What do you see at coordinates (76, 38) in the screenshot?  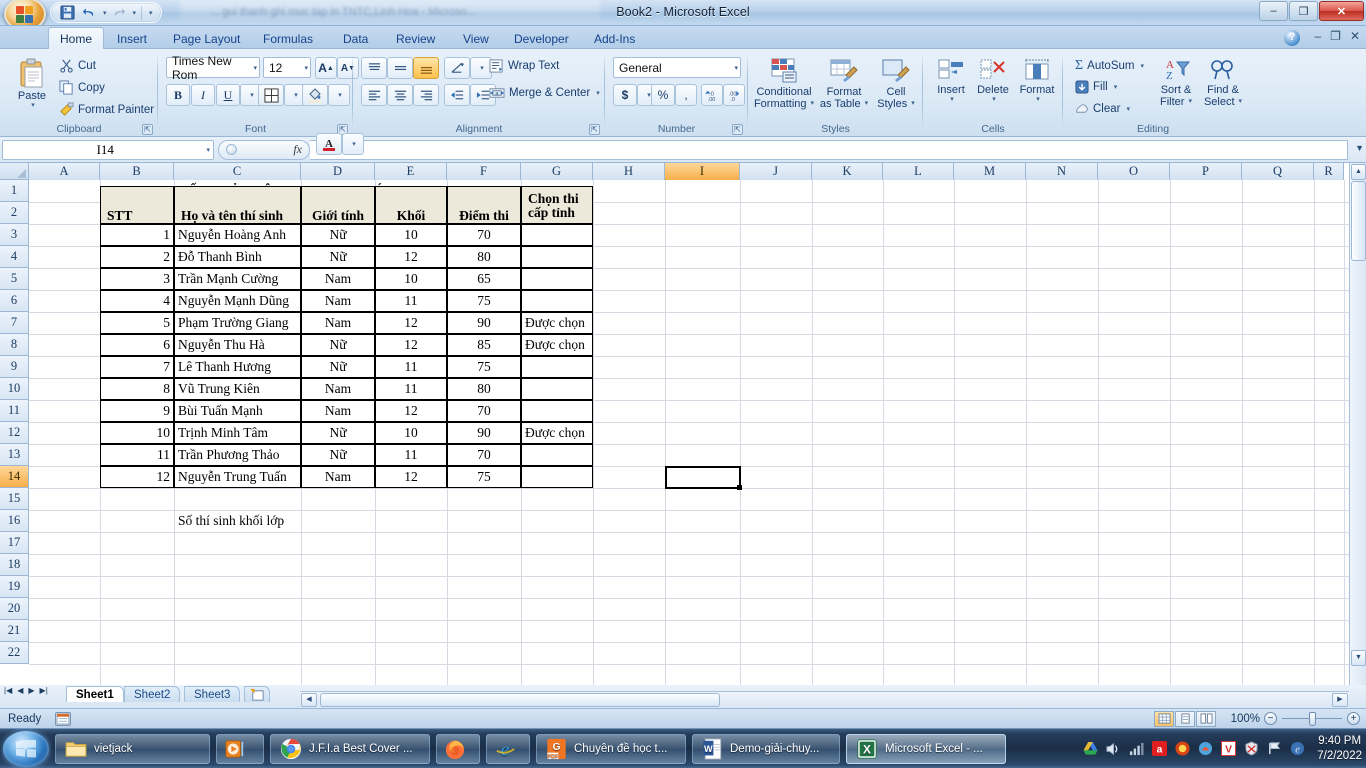 I see `tab-home: Home` at bounding box center [76, 38].